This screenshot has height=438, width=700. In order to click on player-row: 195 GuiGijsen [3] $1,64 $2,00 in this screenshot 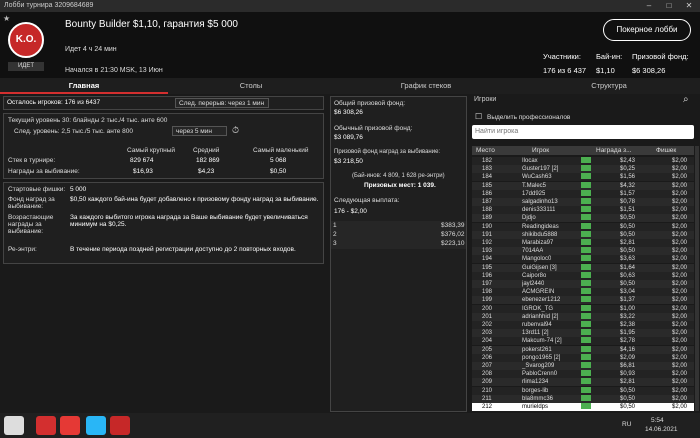, I will do `click(583, 267)`.